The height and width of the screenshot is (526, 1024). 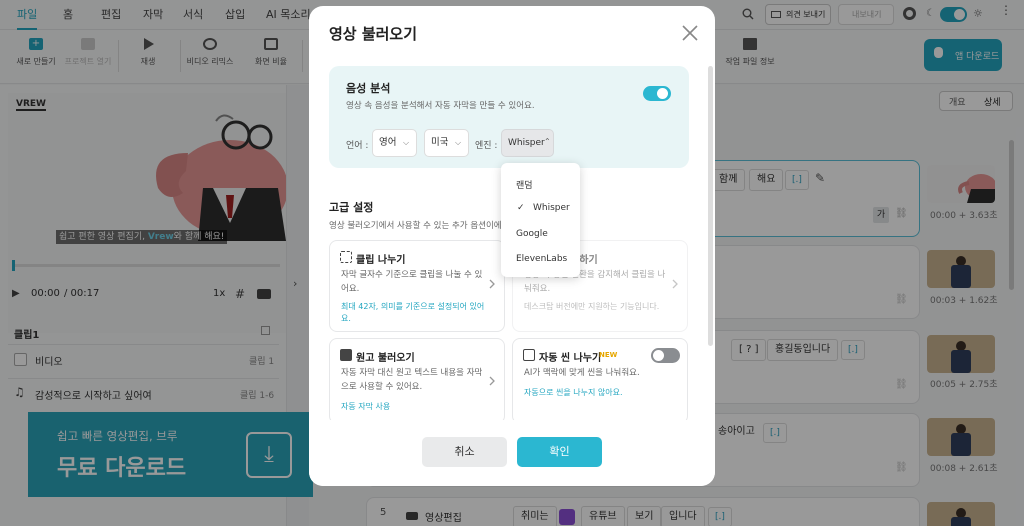 What do you see at coordinates (665, 355) in the screenshot?
I see `auto-scene-toggle` at bounding box center [665, 355].